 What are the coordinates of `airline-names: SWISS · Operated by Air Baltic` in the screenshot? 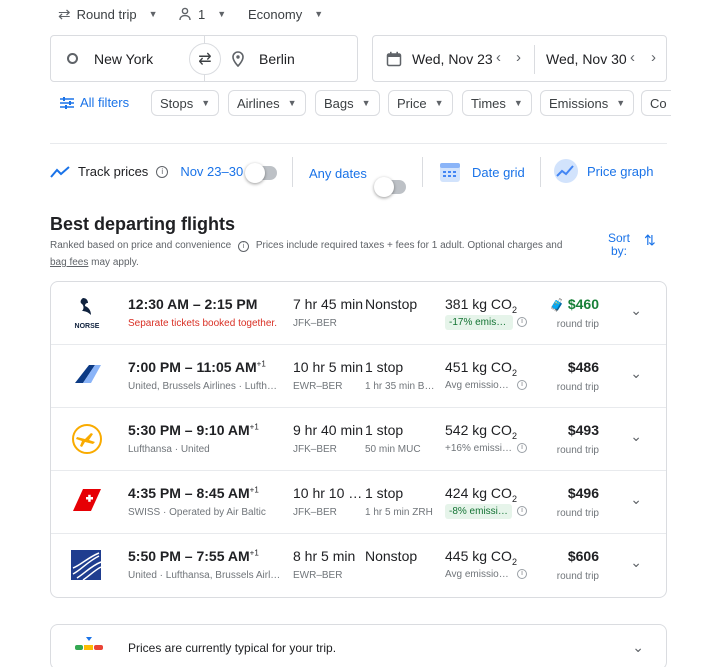 It's located at (197, 512).